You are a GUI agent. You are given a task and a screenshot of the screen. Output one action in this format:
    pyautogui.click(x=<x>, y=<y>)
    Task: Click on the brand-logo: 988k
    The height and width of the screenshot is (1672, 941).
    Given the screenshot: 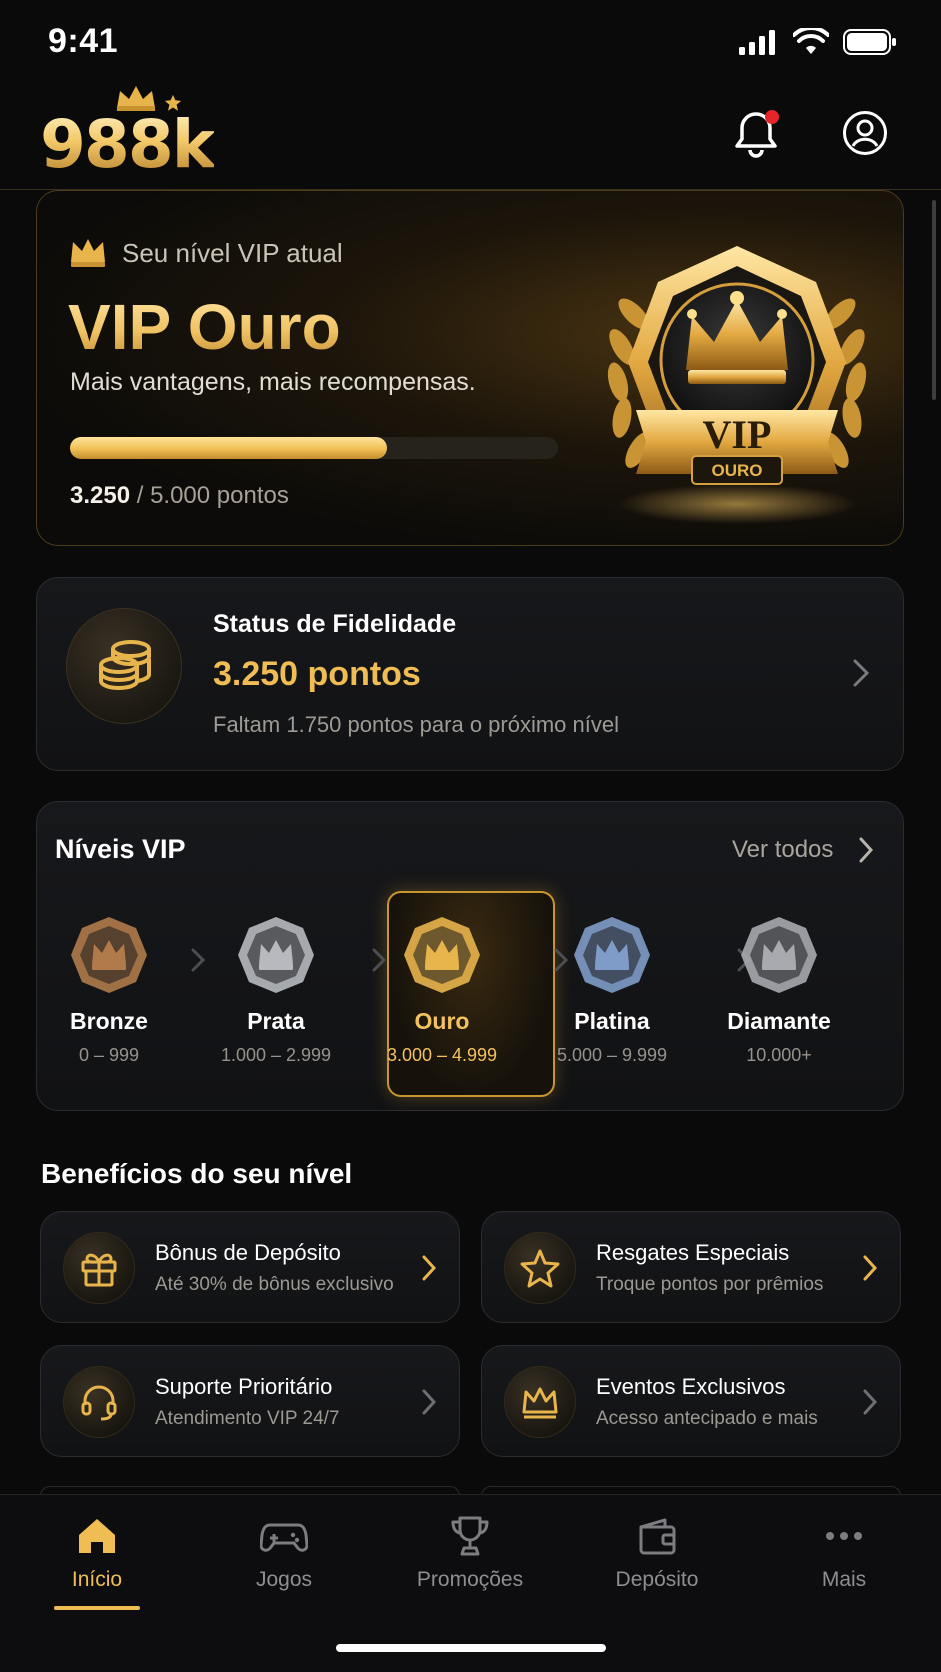 What is the action you would take?
    pyautogui.click(x=128, y=131)
    